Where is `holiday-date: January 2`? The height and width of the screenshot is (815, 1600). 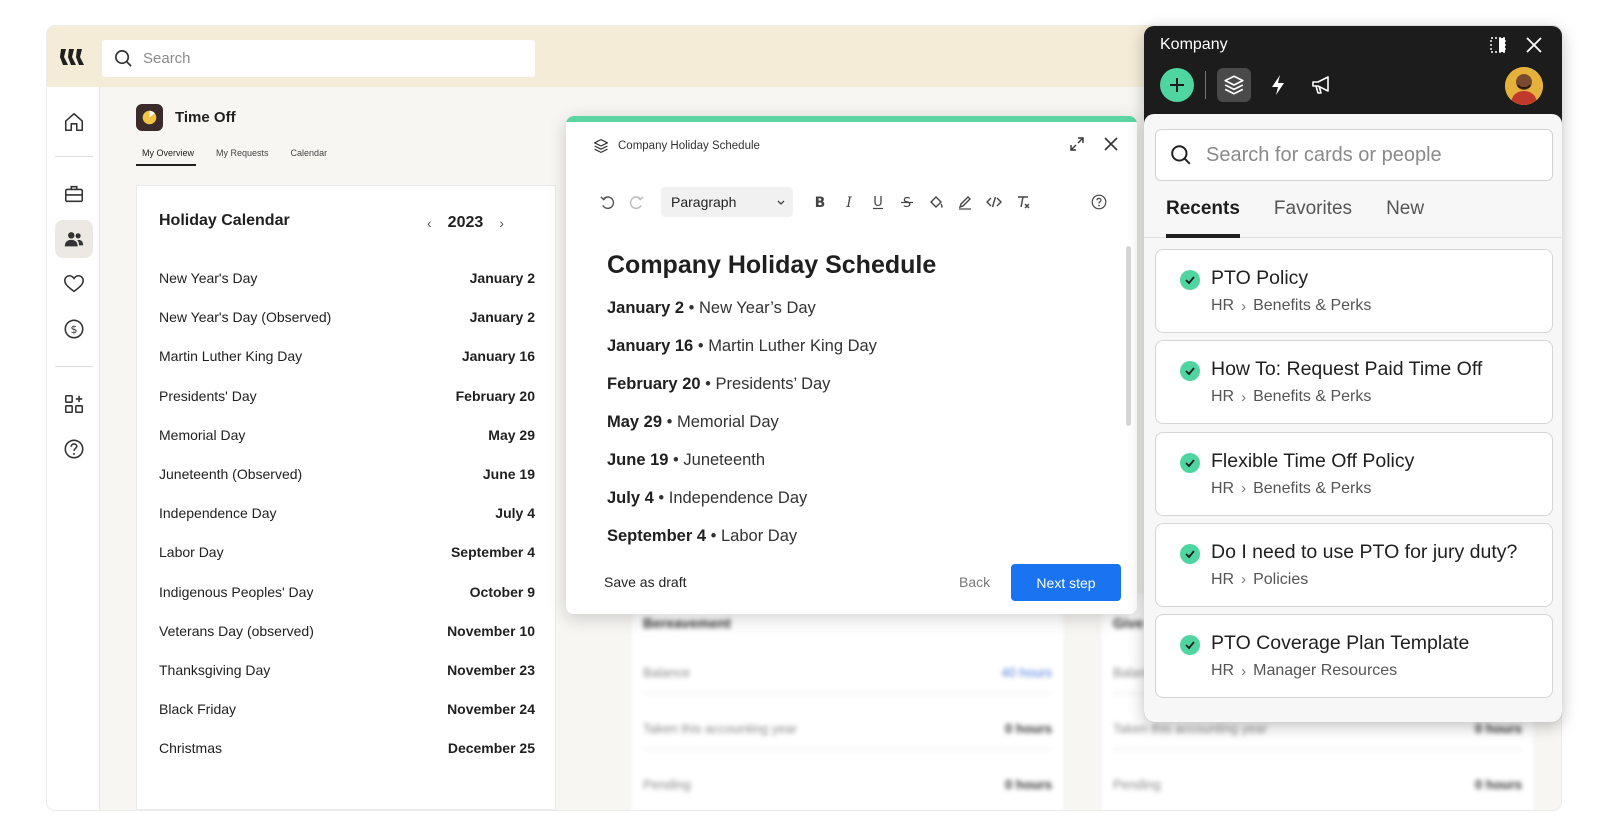
holiday-date: January 2 is located at coordinates (502, 278).